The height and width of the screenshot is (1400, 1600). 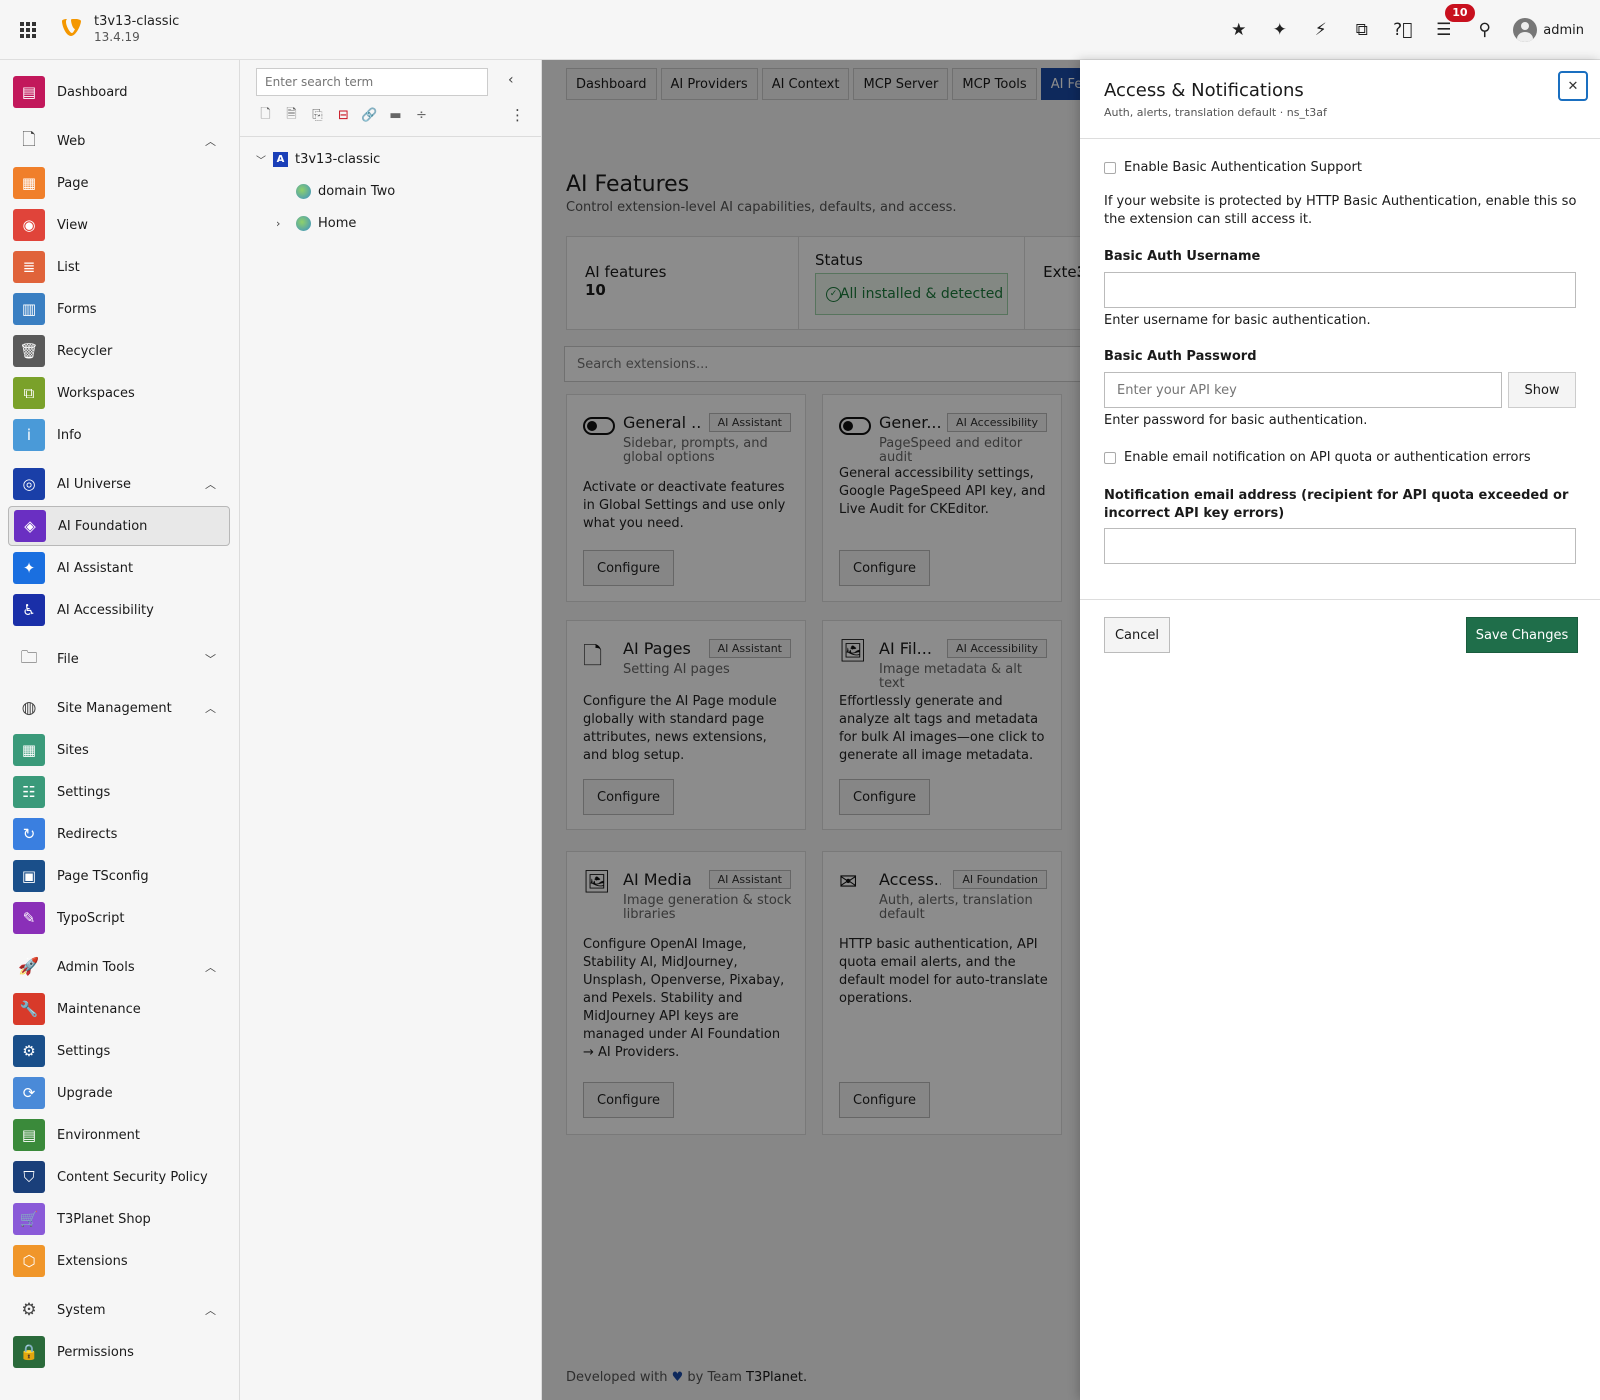 I want to click on sidebar-group-web: 🗋 Web ︿, so click(x=119, y=141).